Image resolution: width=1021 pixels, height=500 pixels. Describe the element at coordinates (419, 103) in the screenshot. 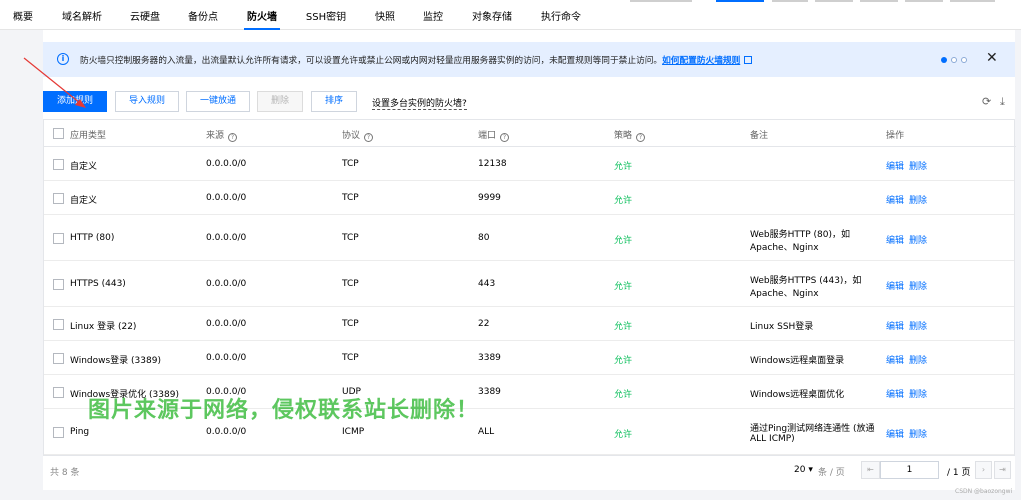

I see `multi-instance-firewall-link: 设置多台实例的防火墙?` at that location.